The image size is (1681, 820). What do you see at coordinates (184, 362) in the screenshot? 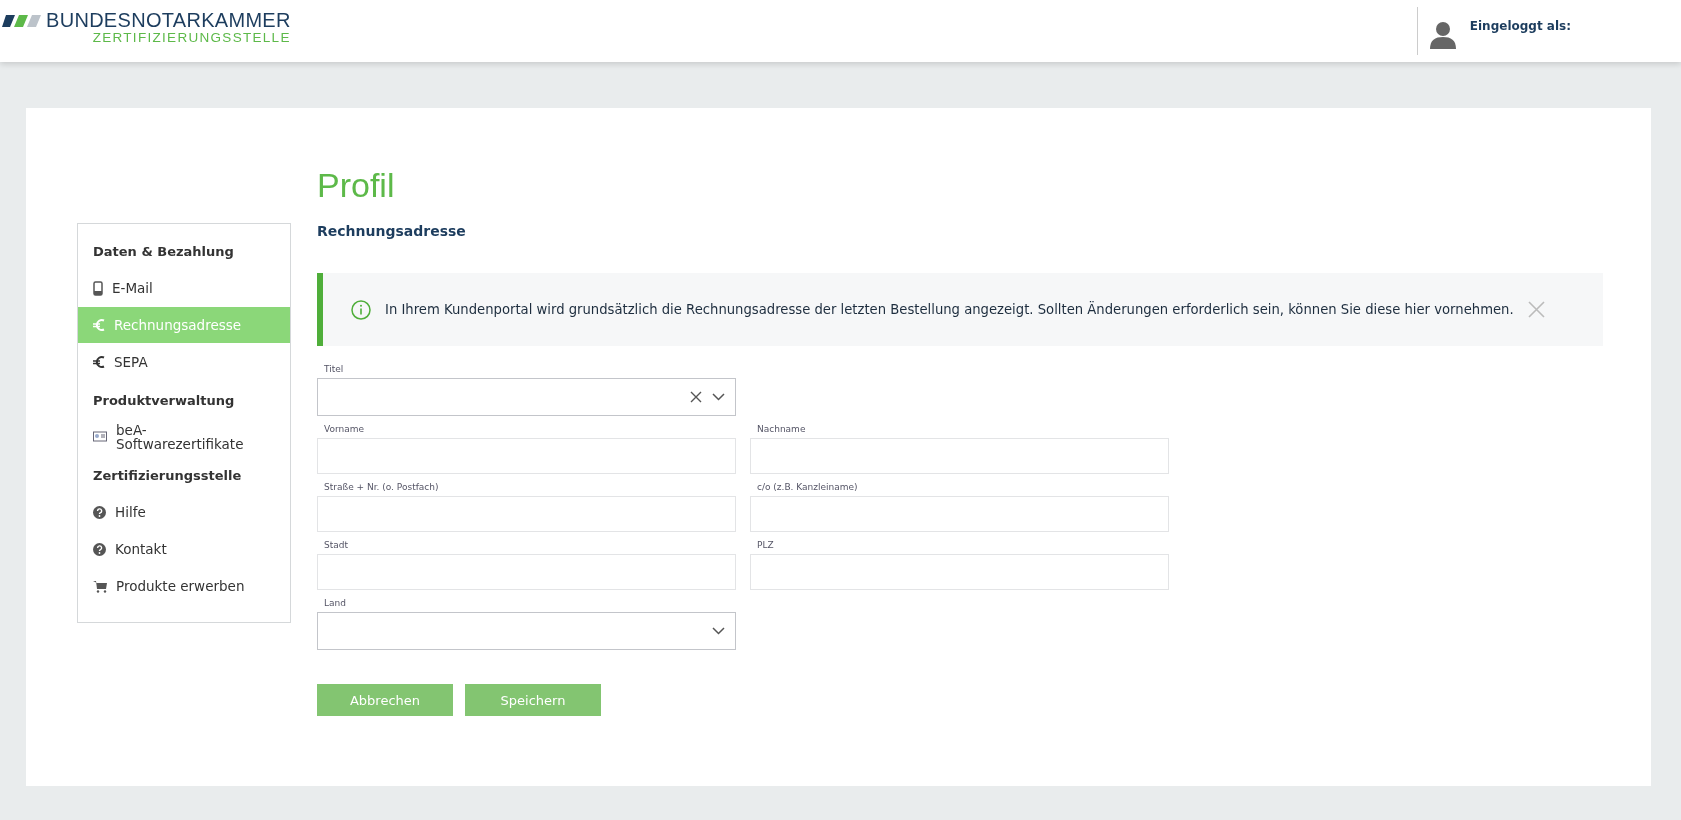
I see `sidebar-item: SEPA` at bounding box center [184, 362].